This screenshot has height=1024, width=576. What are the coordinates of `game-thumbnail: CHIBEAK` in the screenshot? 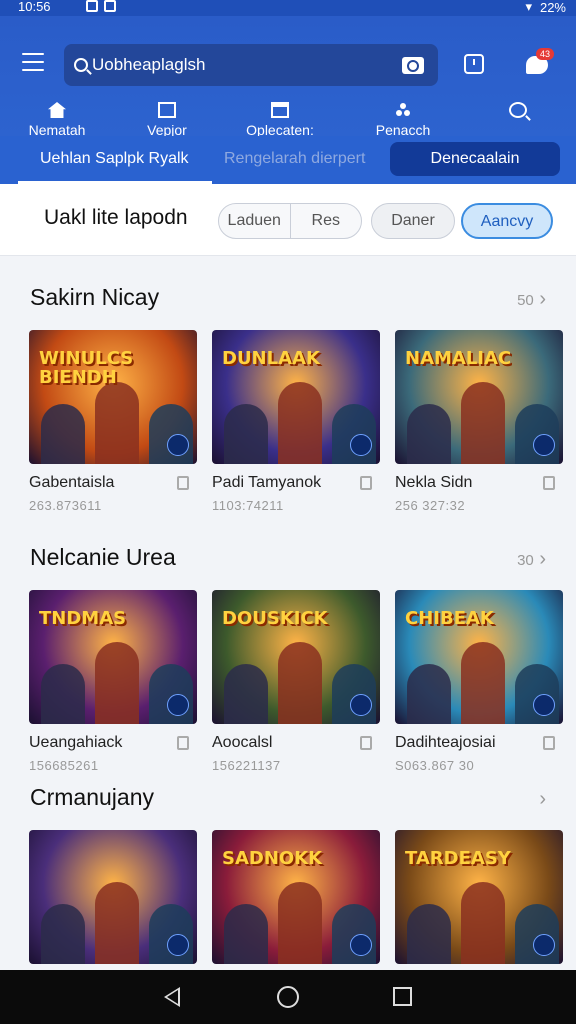 It's located at (479, 657).